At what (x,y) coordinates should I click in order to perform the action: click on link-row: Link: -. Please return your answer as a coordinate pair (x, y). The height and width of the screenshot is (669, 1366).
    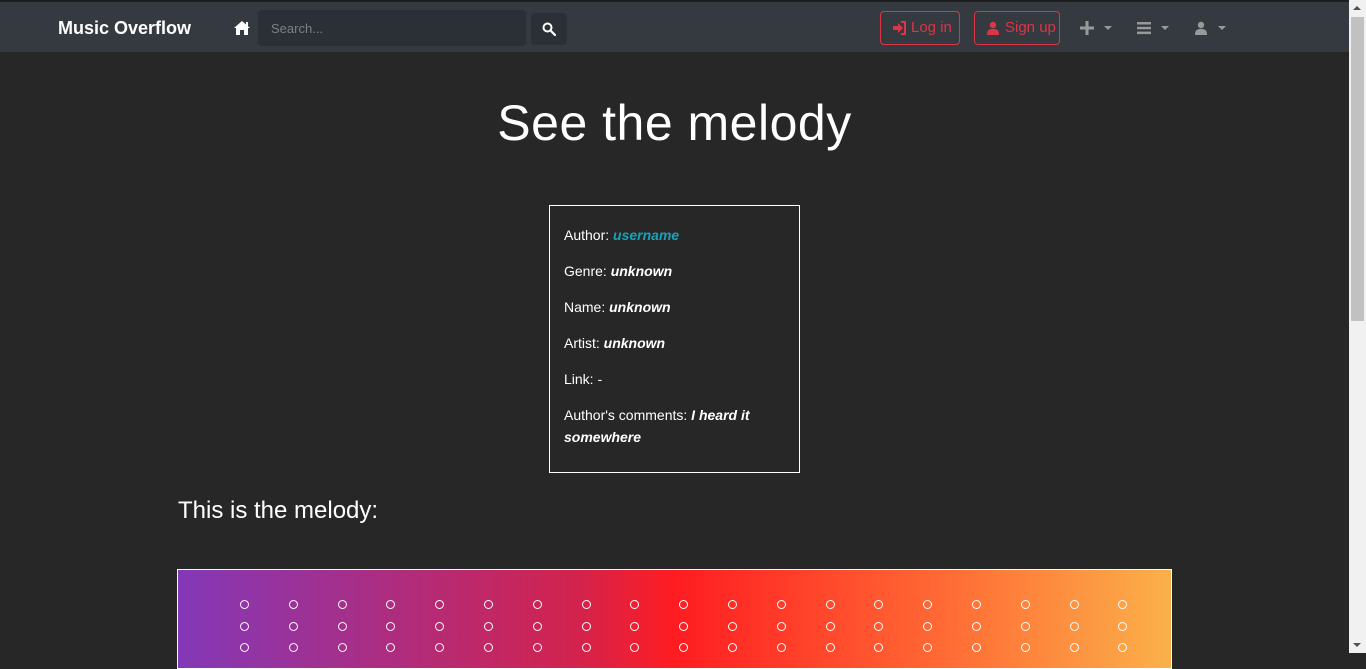
    Looking at the image, I should click on (674, 379).